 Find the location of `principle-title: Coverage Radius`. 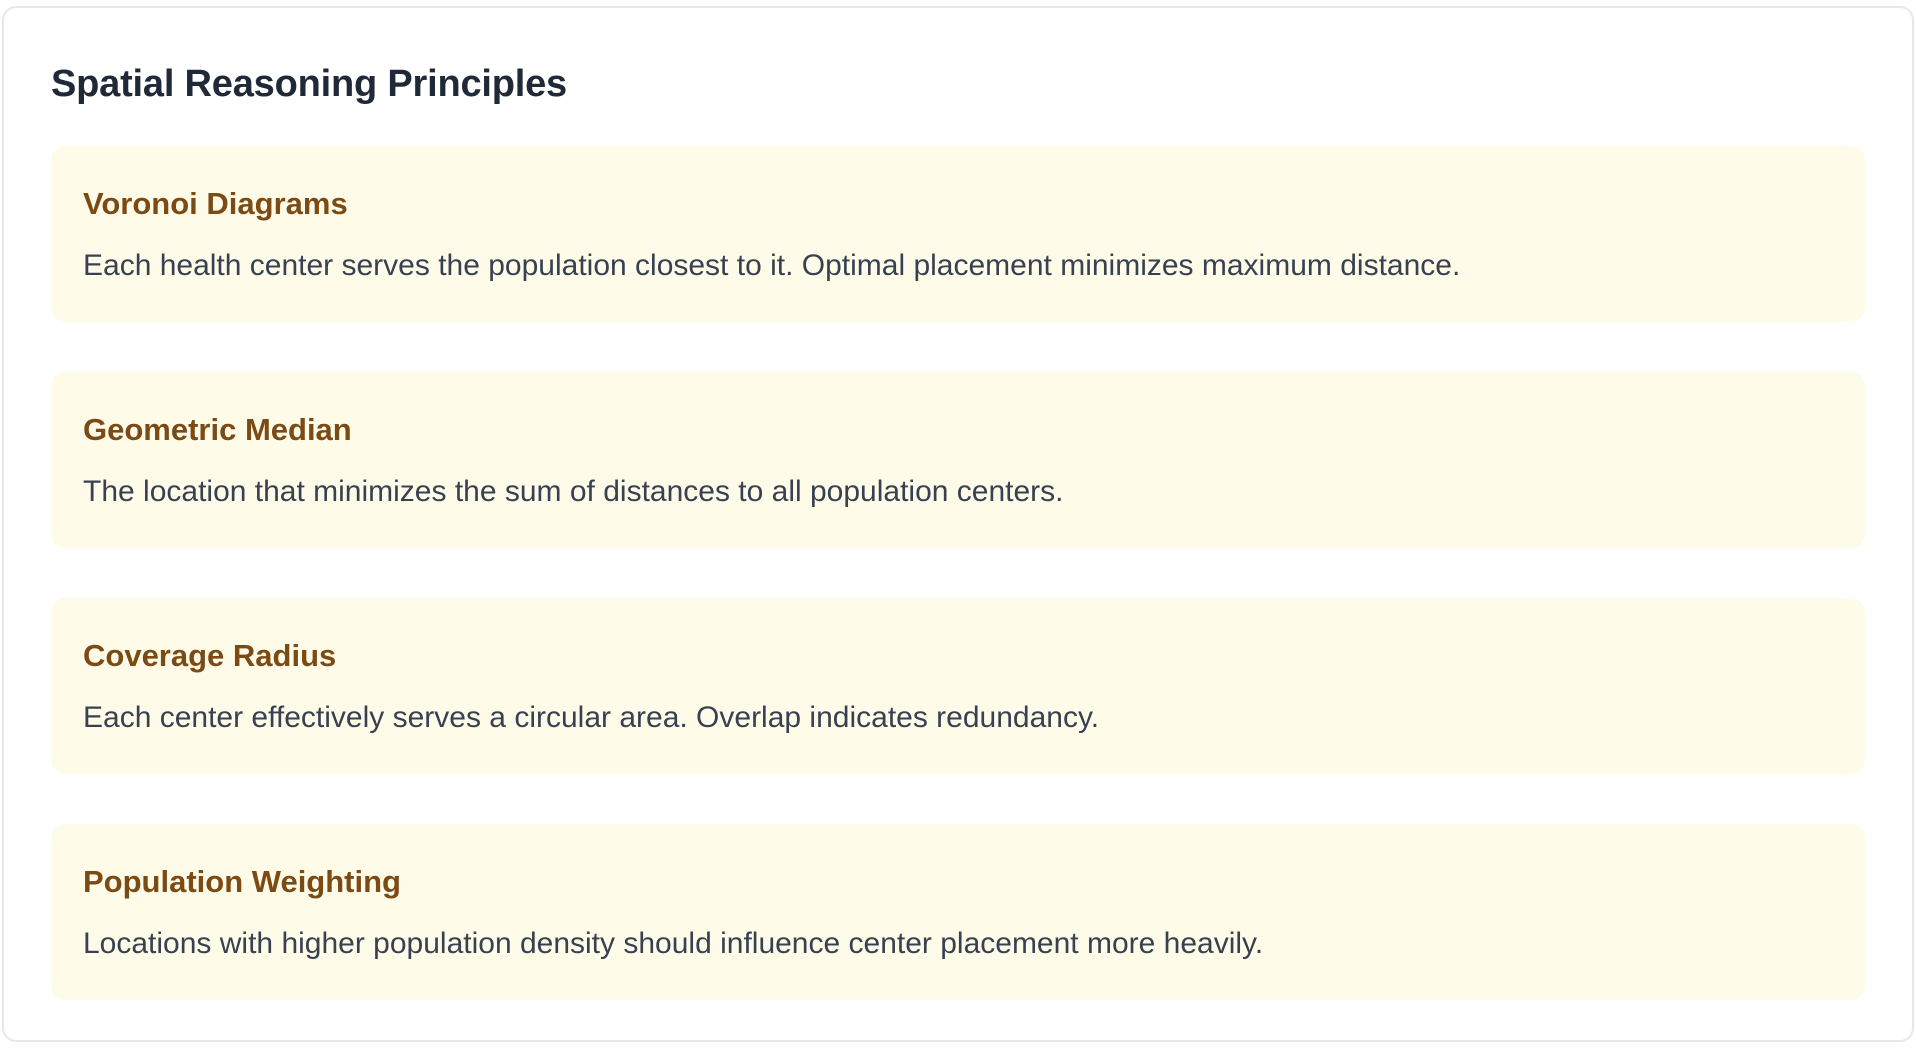

principle-title: Coverage Radius is located at coordinates (210, 655).